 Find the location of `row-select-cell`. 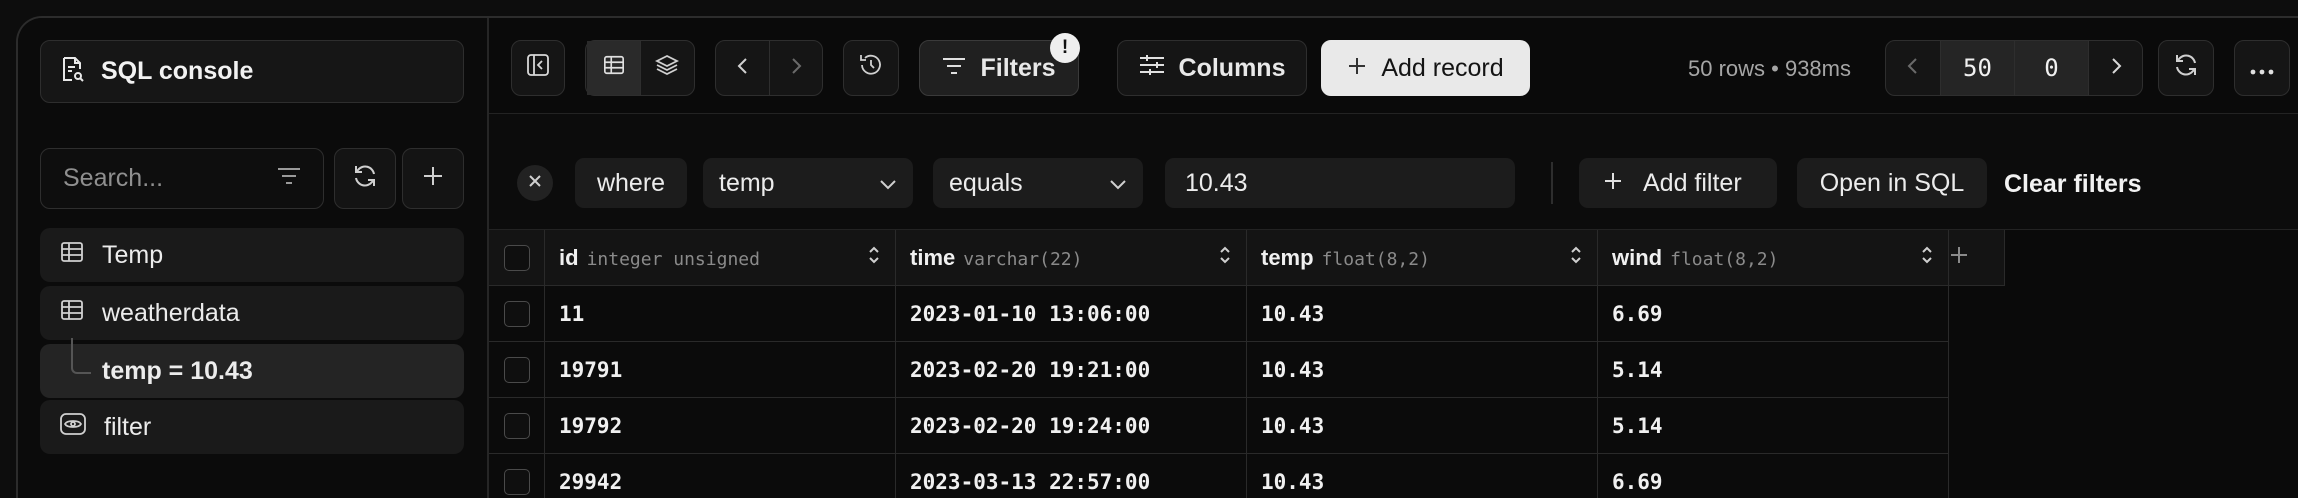

row-select-cell is located at coordinates (517, 370).